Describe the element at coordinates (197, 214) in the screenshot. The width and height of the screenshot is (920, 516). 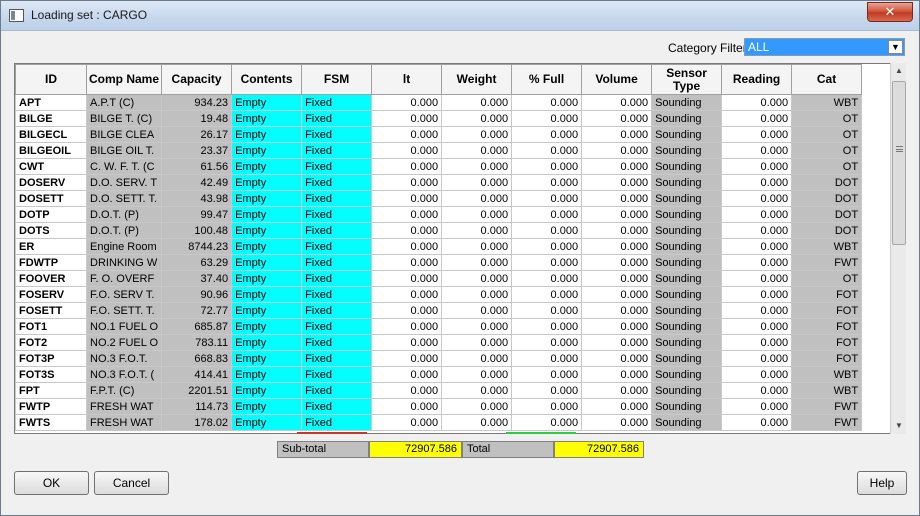
I see `cell-capacity: 99.47` at that location.